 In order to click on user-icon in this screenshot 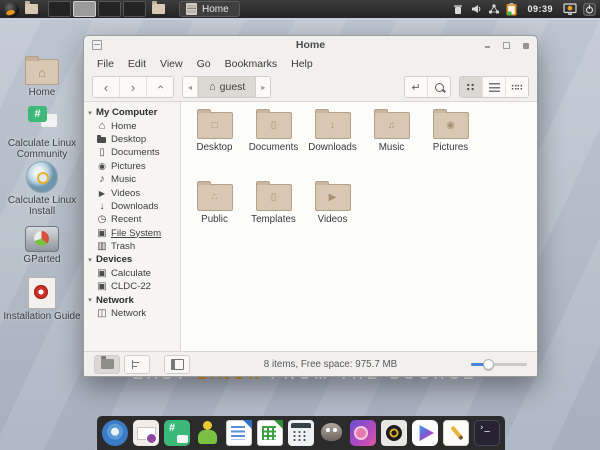, I will do `click(208, 433)`.